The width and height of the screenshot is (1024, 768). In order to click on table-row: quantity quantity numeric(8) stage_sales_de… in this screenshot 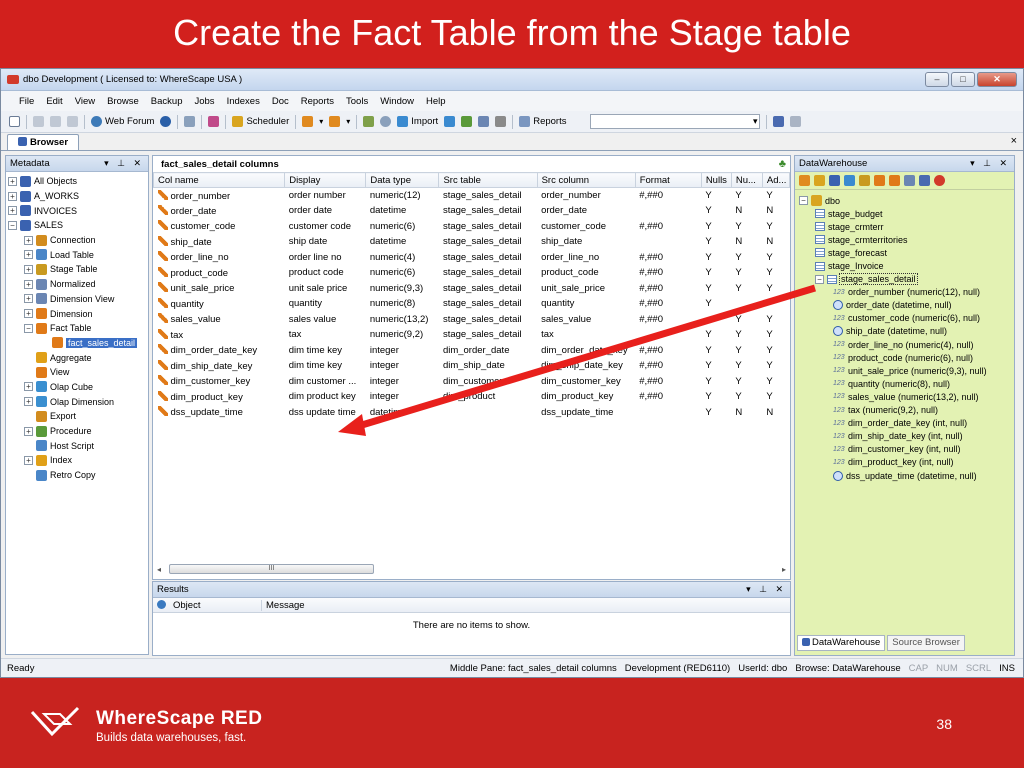, I will do `click(472, 304)`.